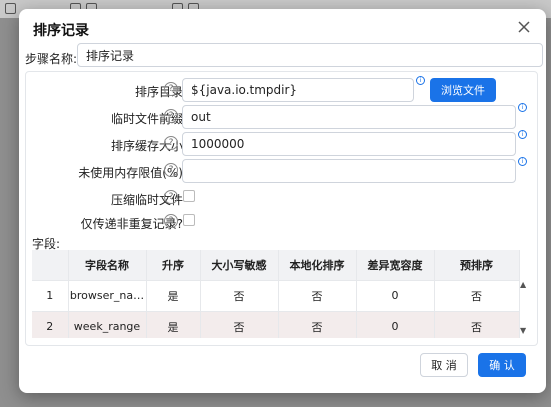  I want to click on scroll-down-icon: ▼, so click(523, 330).